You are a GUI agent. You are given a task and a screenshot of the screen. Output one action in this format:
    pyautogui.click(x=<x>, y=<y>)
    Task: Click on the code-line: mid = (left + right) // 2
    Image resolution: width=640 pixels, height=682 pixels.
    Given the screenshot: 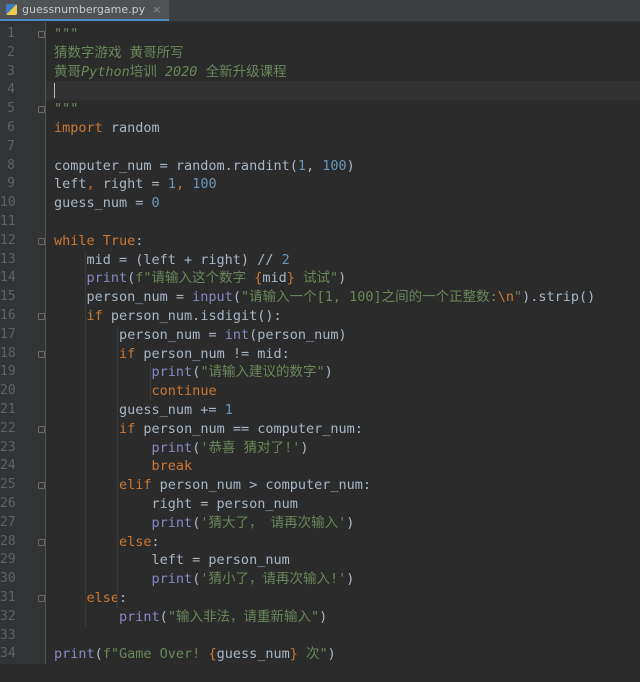 What is the action you would take?
    pyautogui.click(x=343, y=260)
    